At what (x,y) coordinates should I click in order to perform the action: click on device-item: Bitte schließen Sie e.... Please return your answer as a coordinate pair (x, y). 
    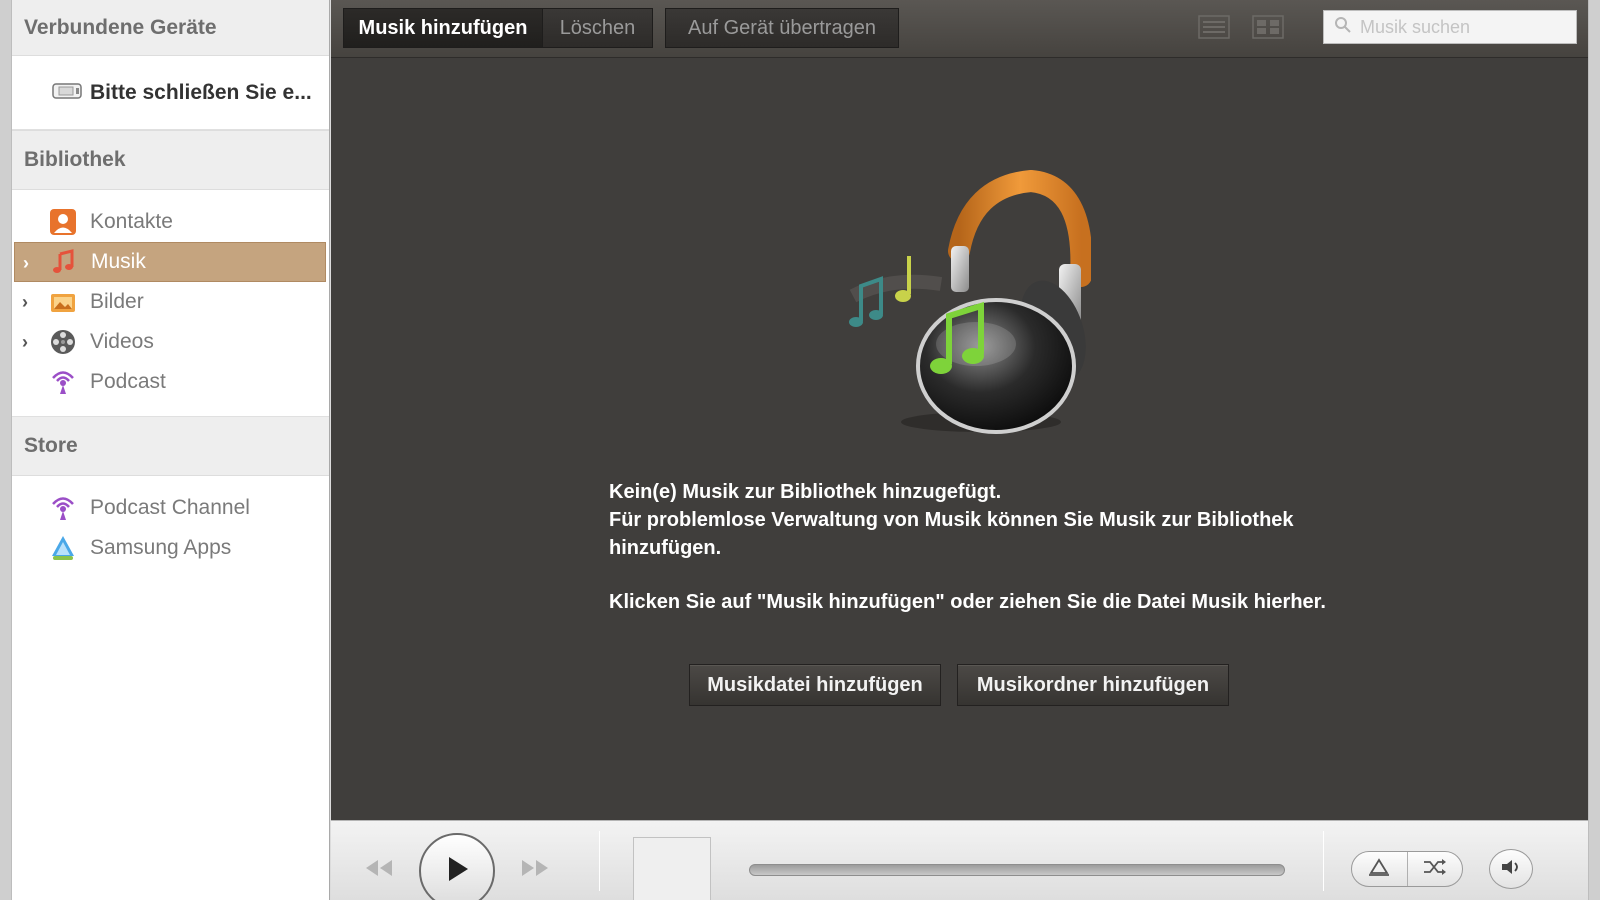
    Looking at the image, I should click on (170, 93).